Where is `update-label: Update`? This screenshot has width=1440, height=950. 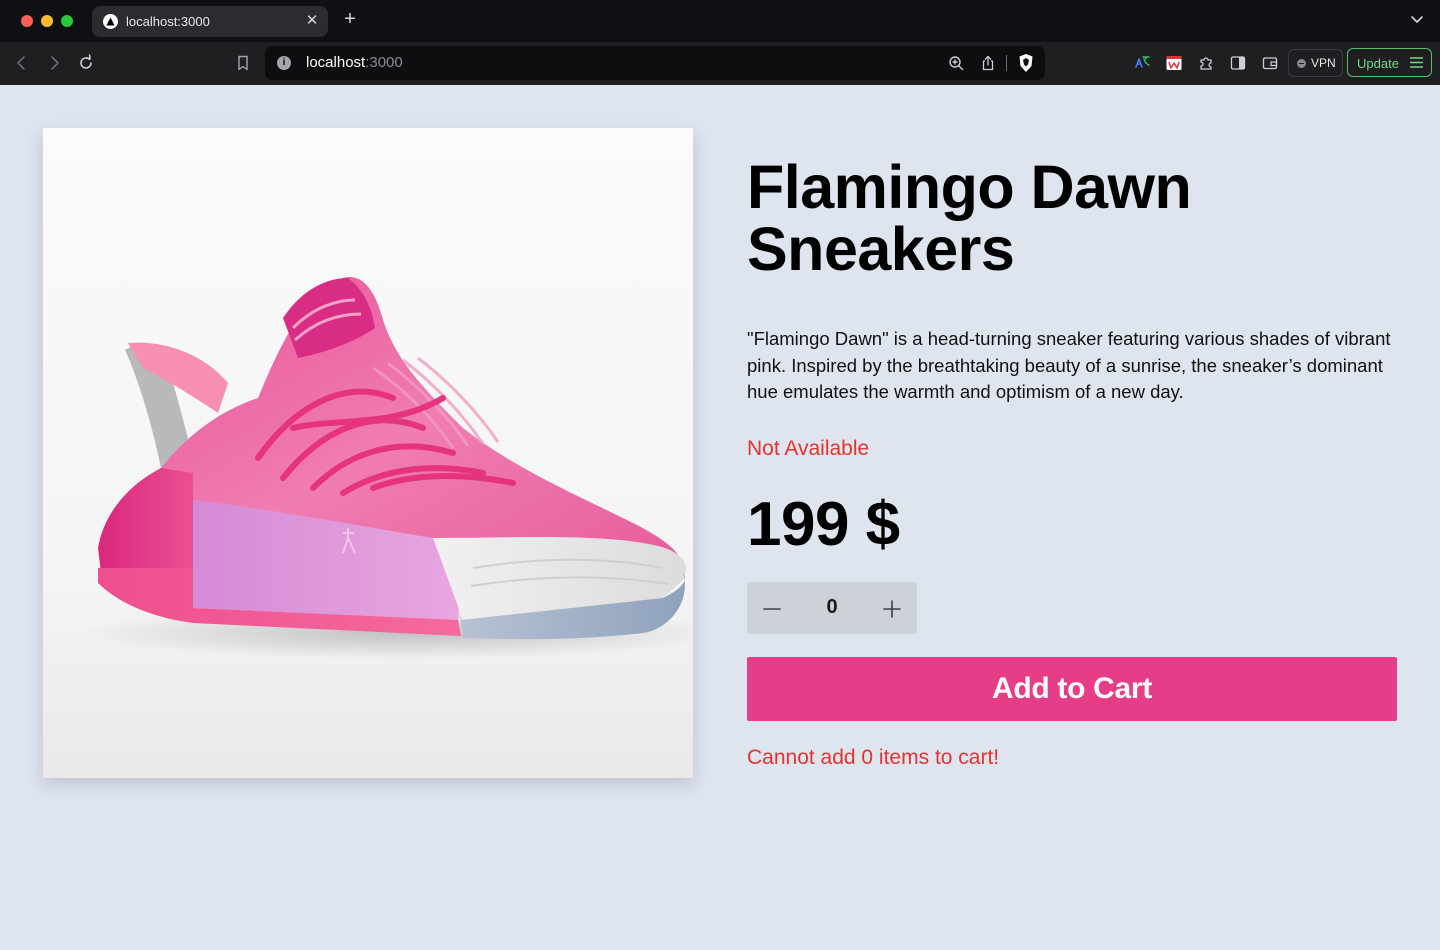 update-label: Update is located at coordinates (1378, 63).